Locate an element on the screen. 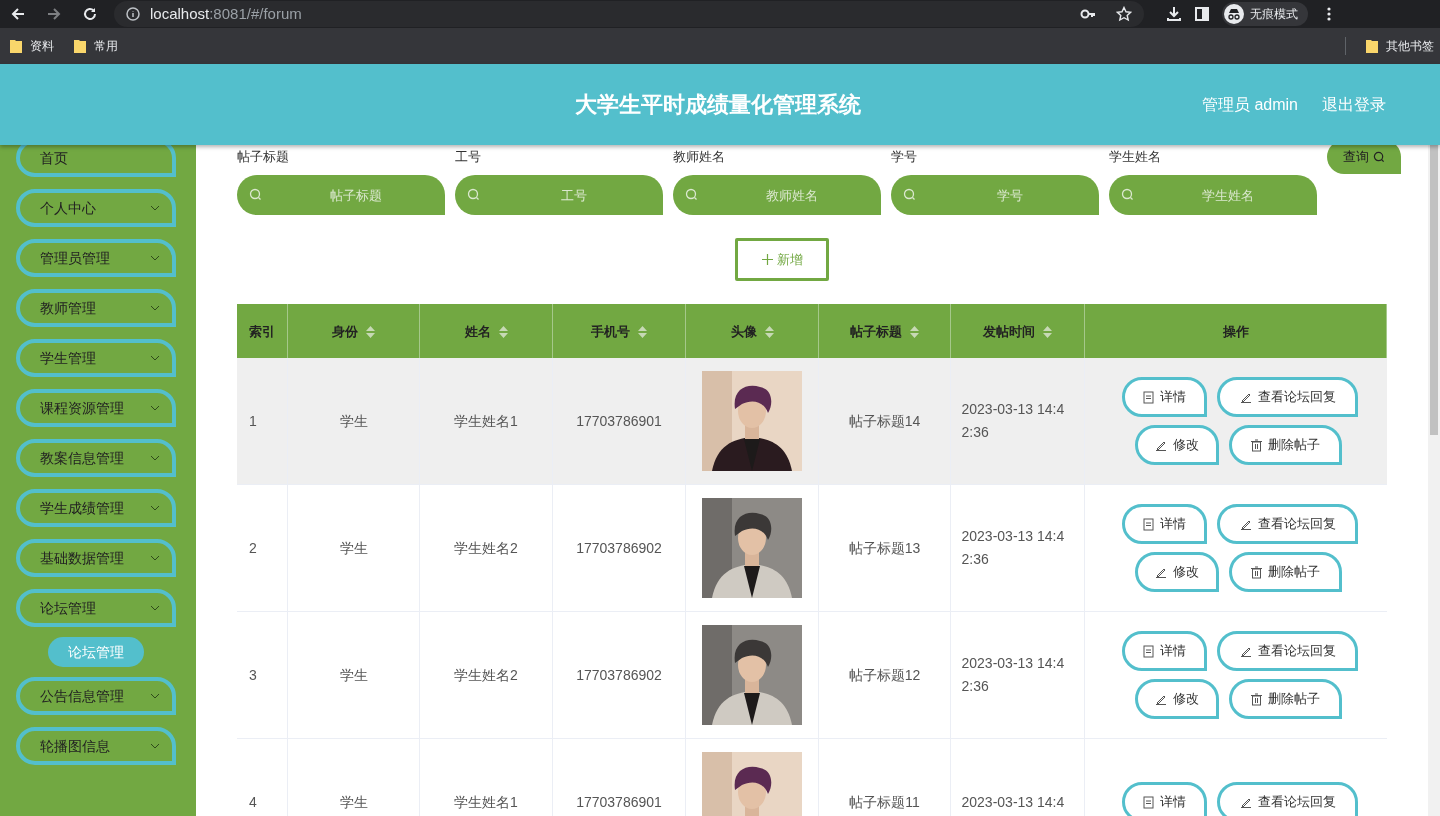 Image resolution: width=1440 pixels, height=816 pixels. table-cell-text: 学生姓名1 is located at coordinates (486, 421).